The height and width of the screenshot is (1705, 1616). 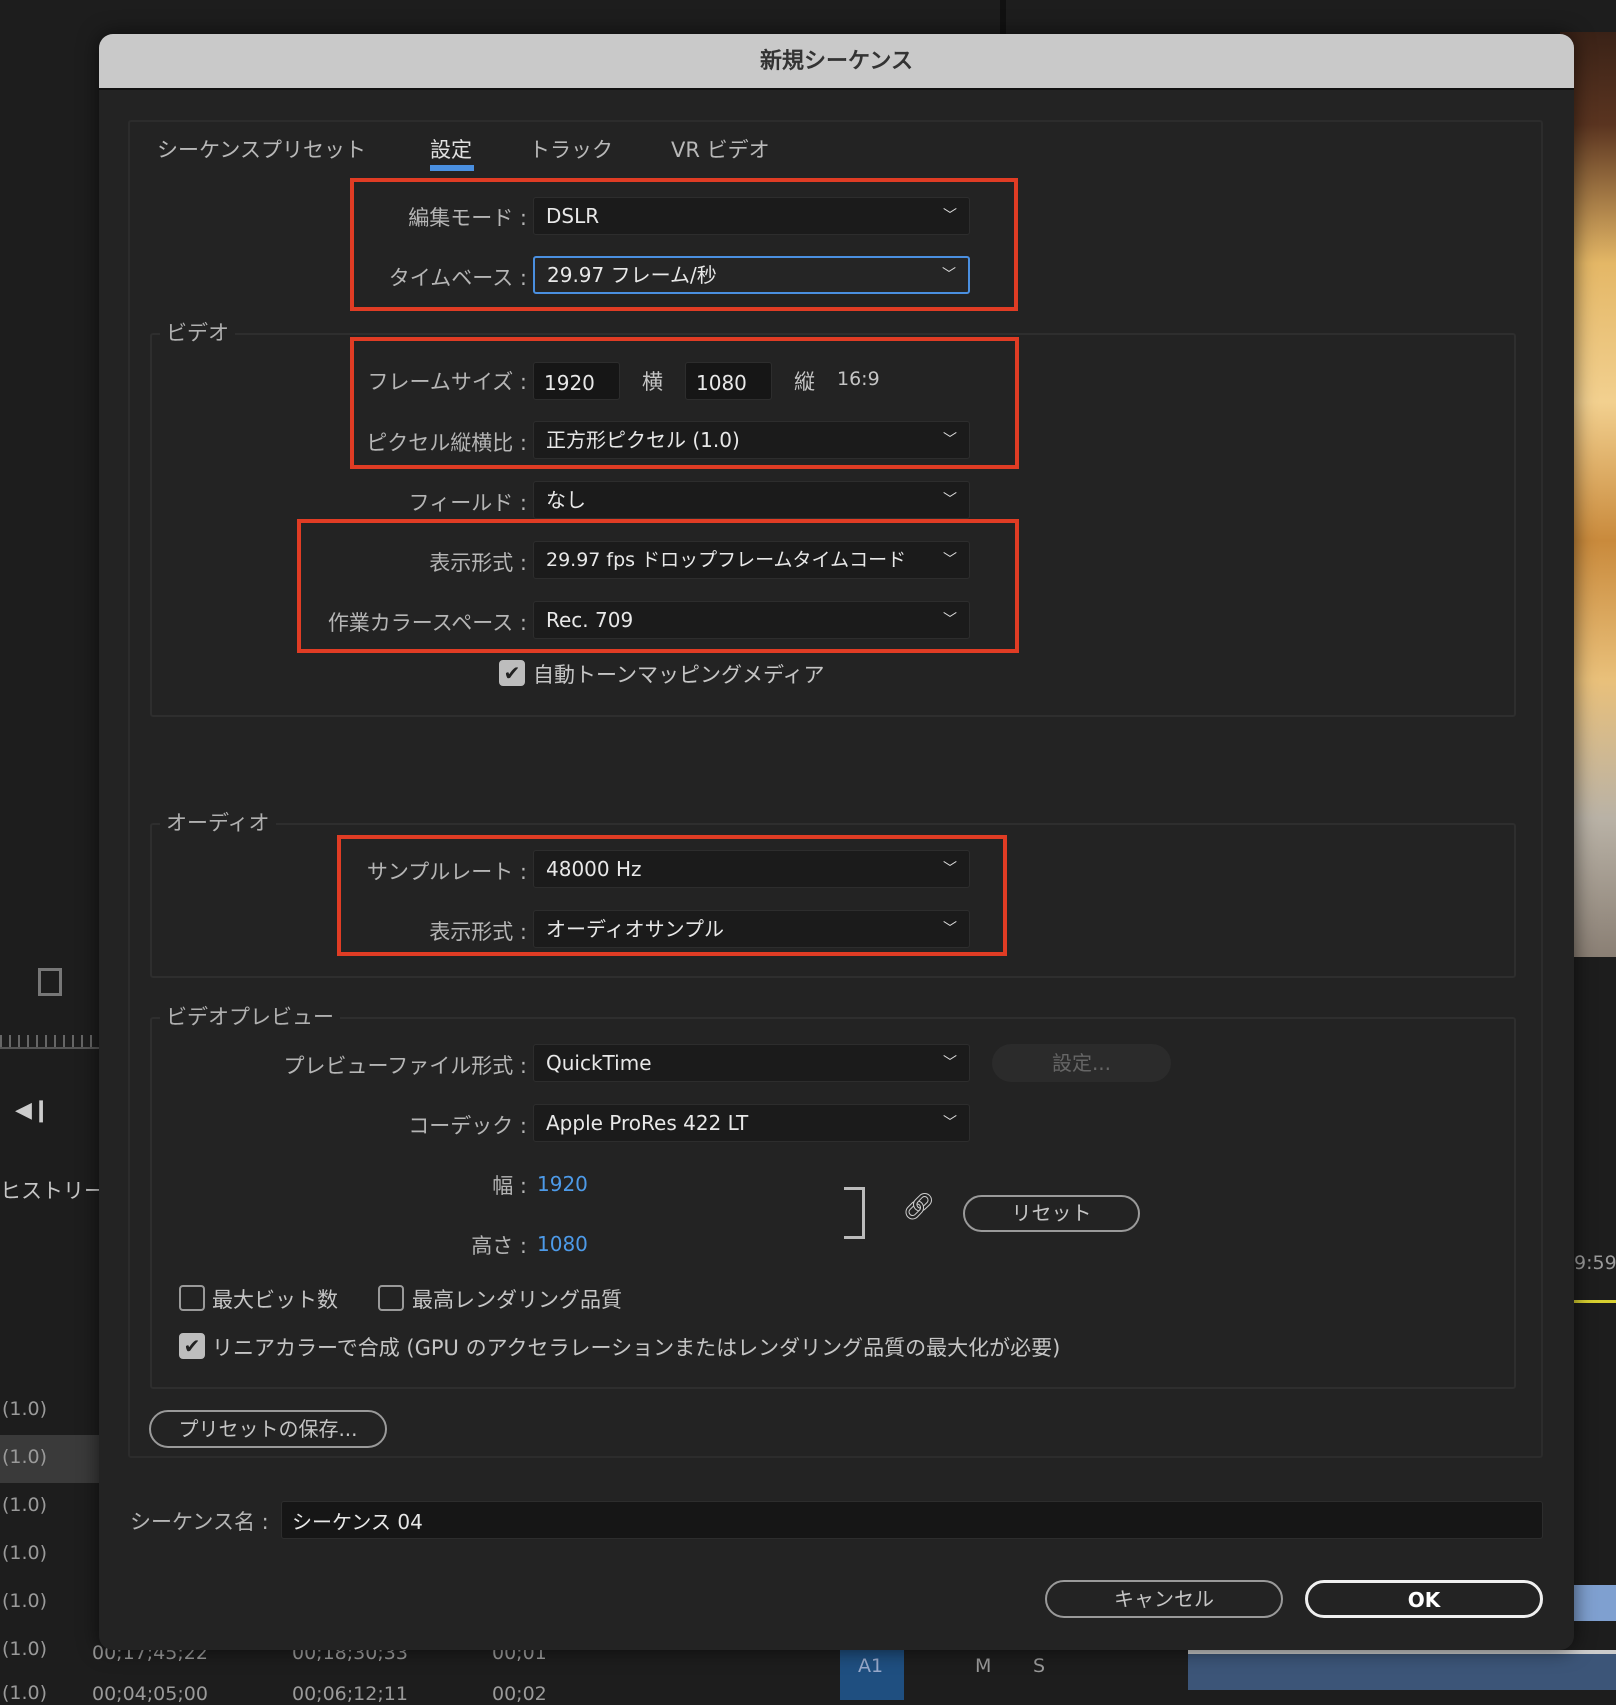 What do you see at coordinates (751, 1123) in the screenshot?
I see `codec-dropdown: Apple ProRes 422 LT ﹀` at bounding box center [751, 1123].